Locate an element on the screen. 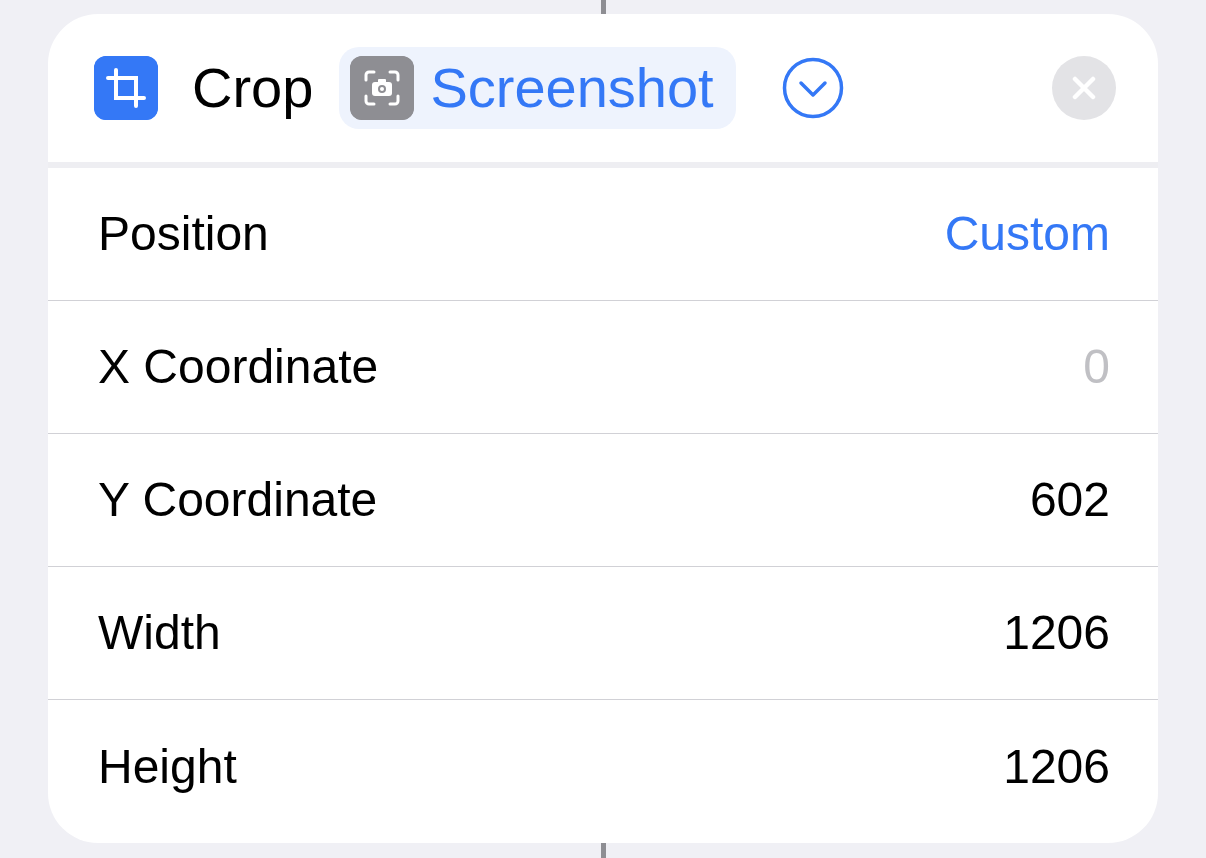 This screenshot has width=1206, height=858. picker-link: Custom is located at coordinates (1027, 234).